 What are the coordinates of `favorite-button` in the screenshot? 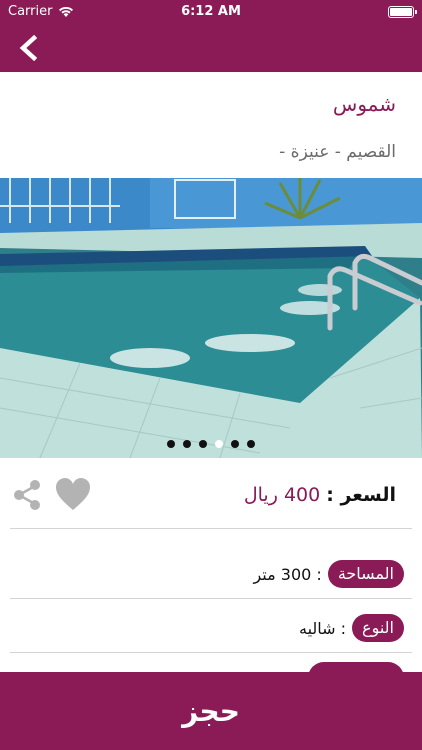 It's located at (73, 495).